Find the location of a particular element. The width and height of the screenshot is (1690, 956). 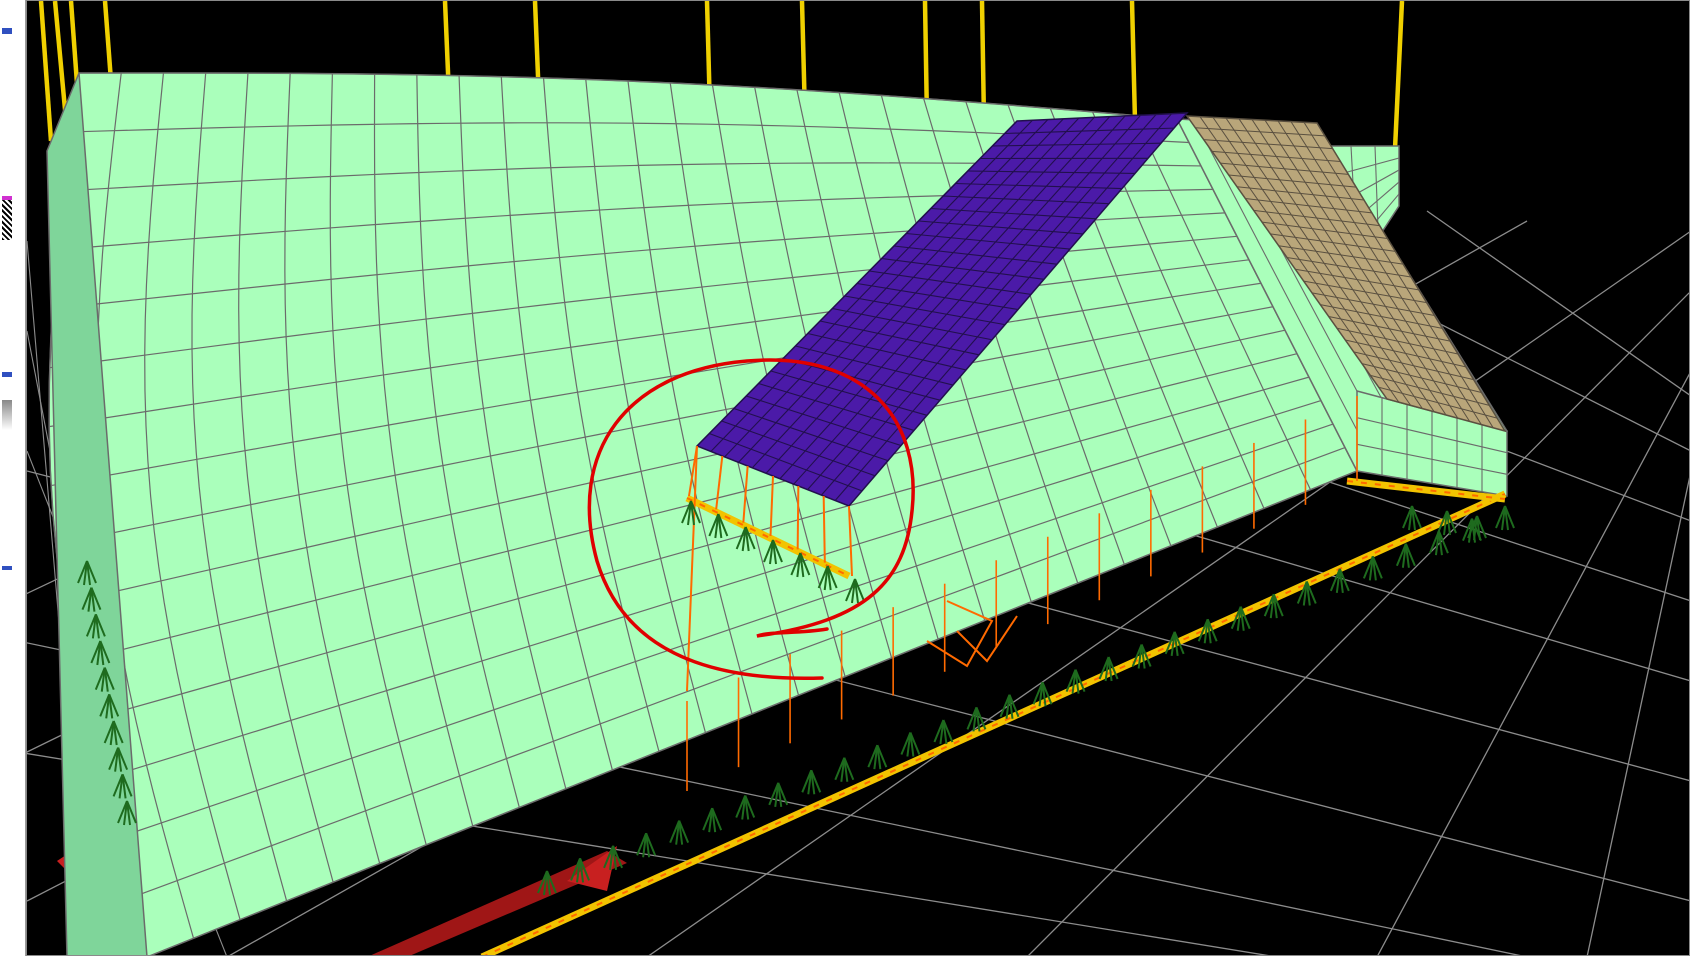

toolbar-marker-magenta is located at coordinates (7, 198).